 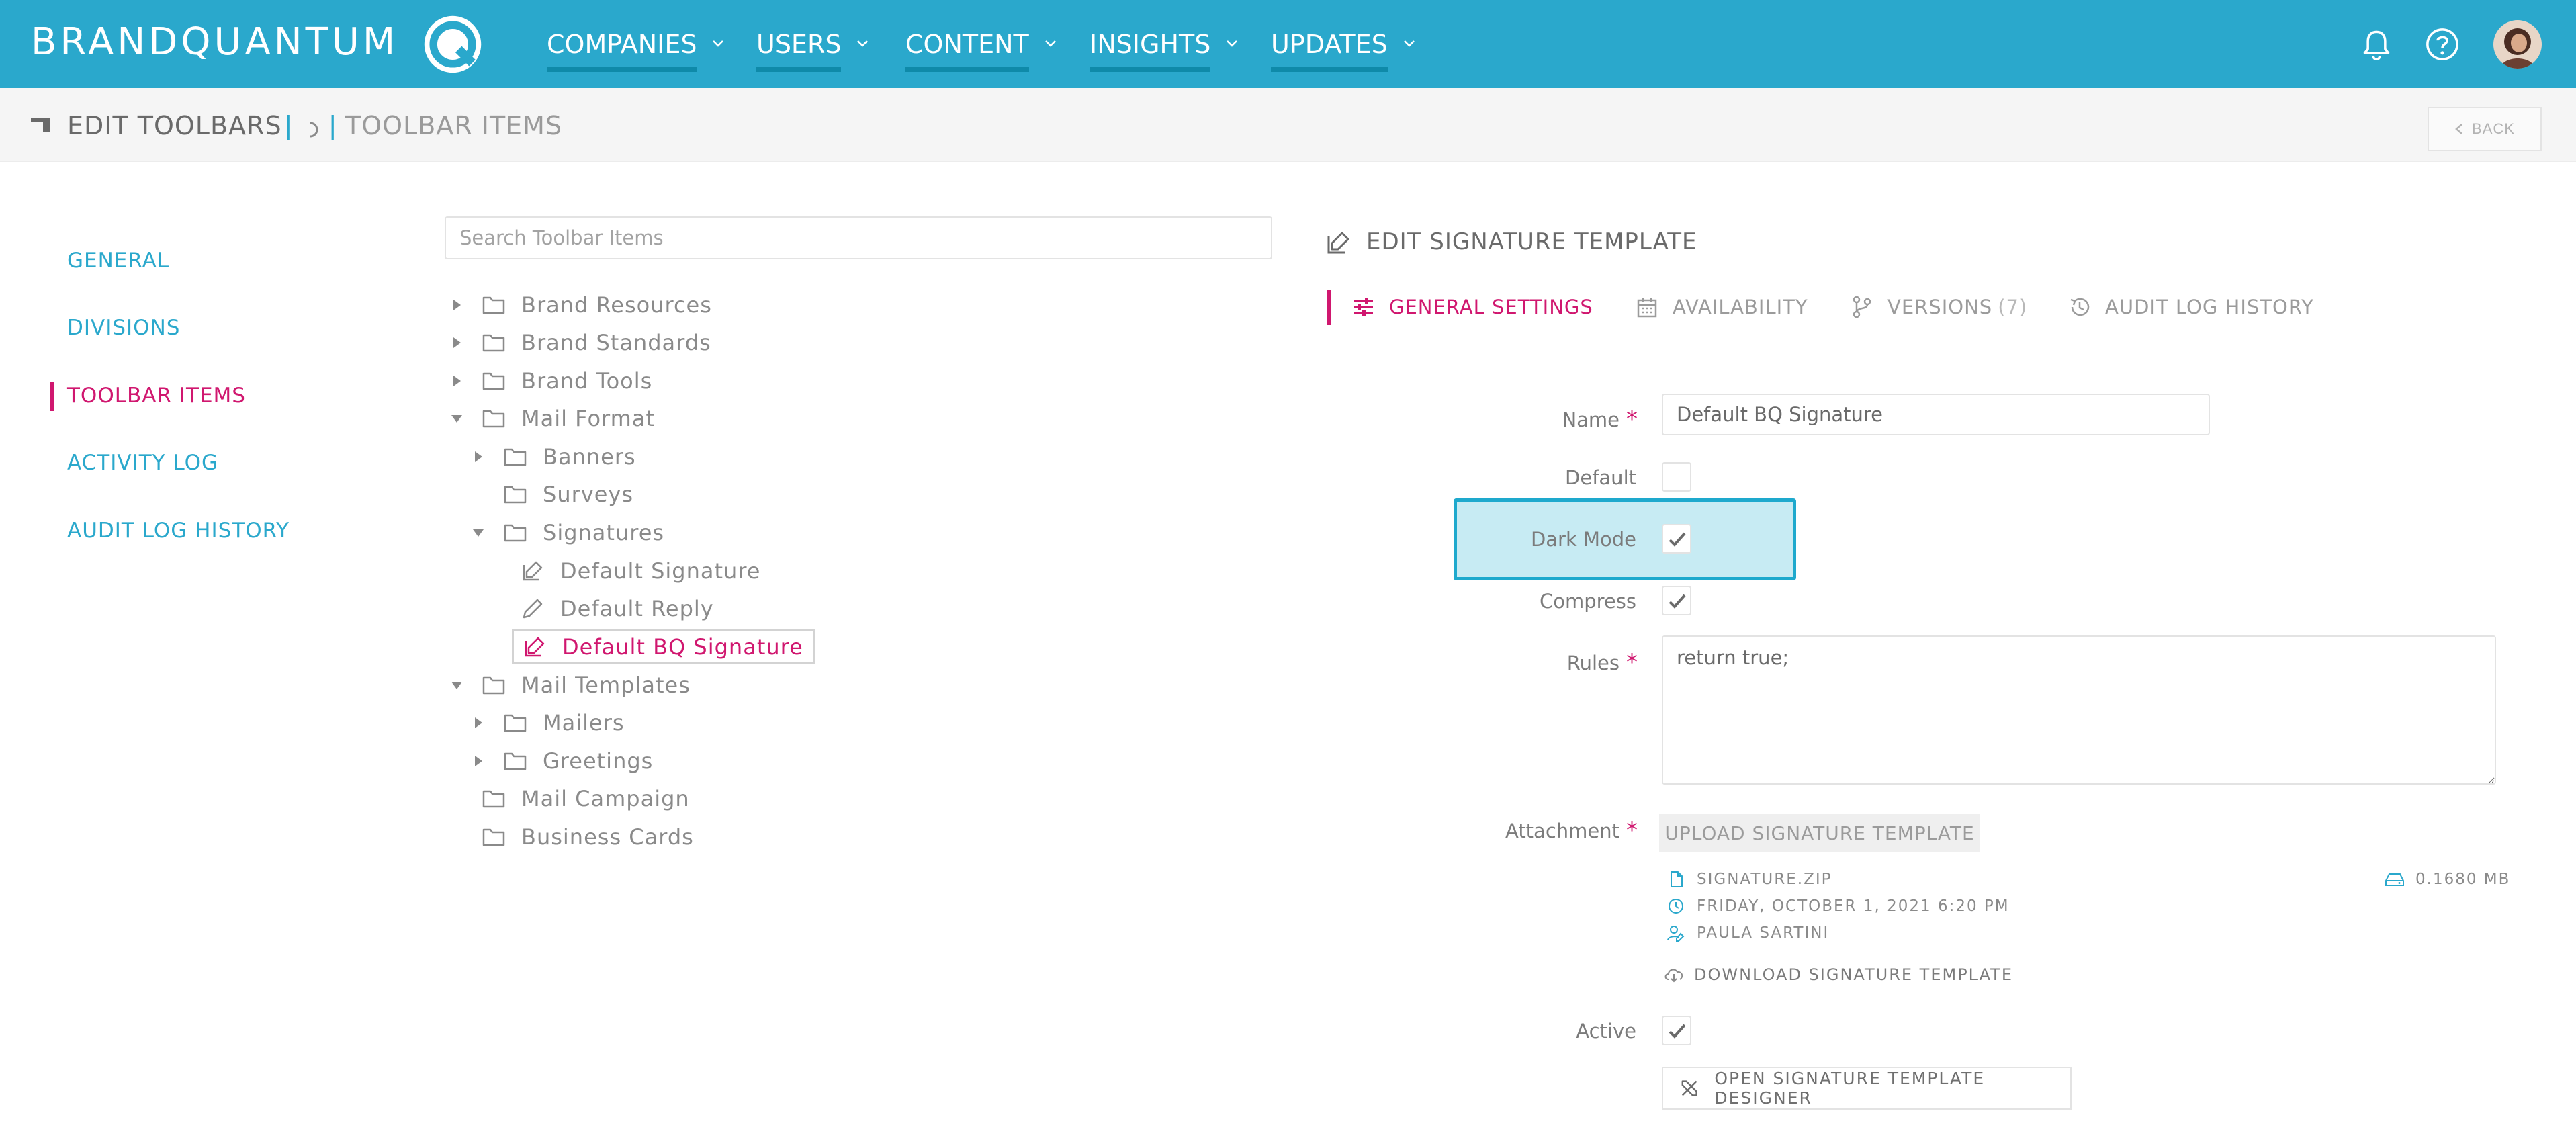 I want to click on nav-updates-label: UPDATES, so click(x=1330, y=51).